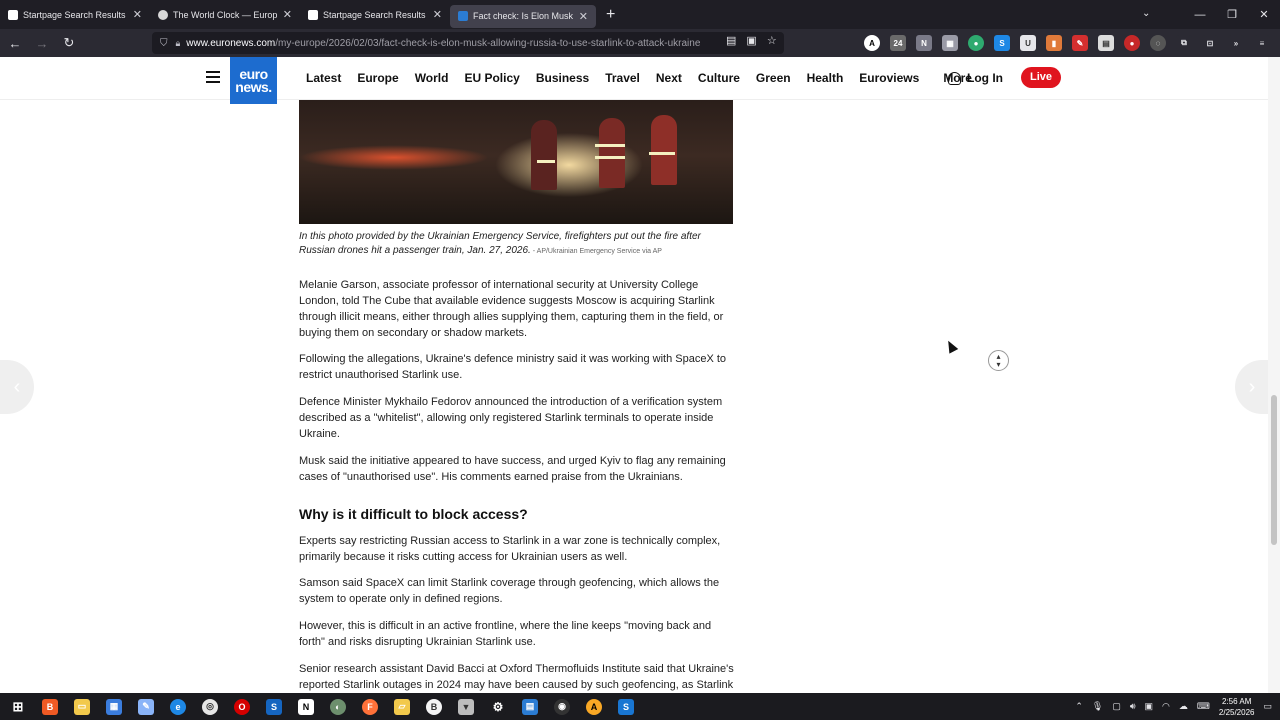 The width and height of the screenshot is (1280, 720). Describe the element at coordinates (242, 706) in the screenshot. I see `opera-icon: O` at that location.